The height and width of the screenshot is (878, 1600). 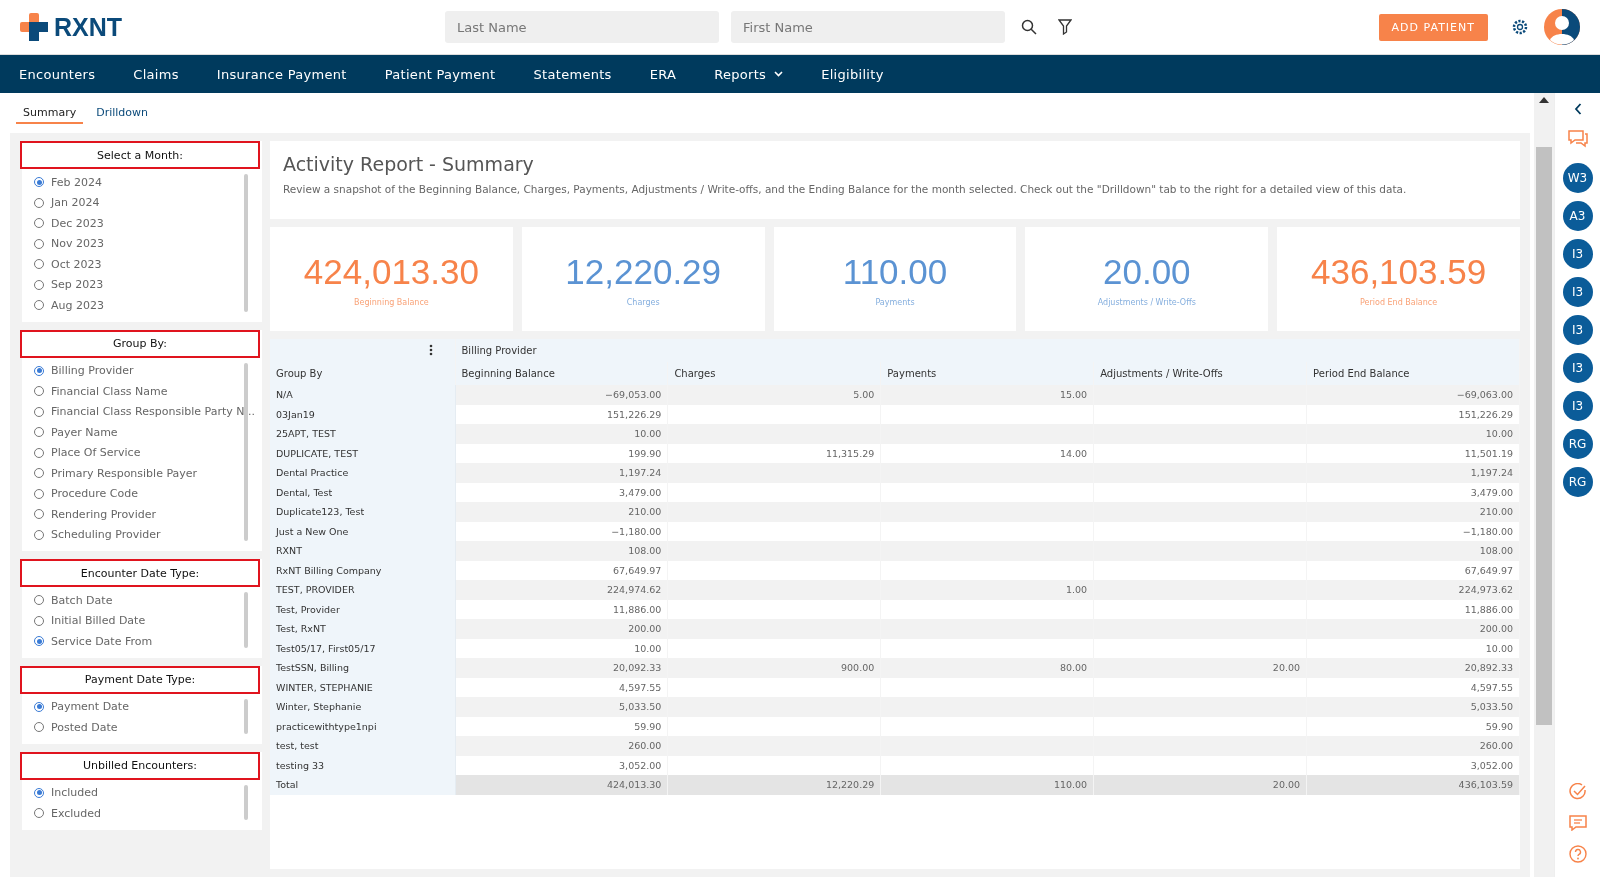 What do you see at coordinates (1544, 436) in the screenshot?
I see `scrollbar-thumb` at bounding box center [1544, 436].